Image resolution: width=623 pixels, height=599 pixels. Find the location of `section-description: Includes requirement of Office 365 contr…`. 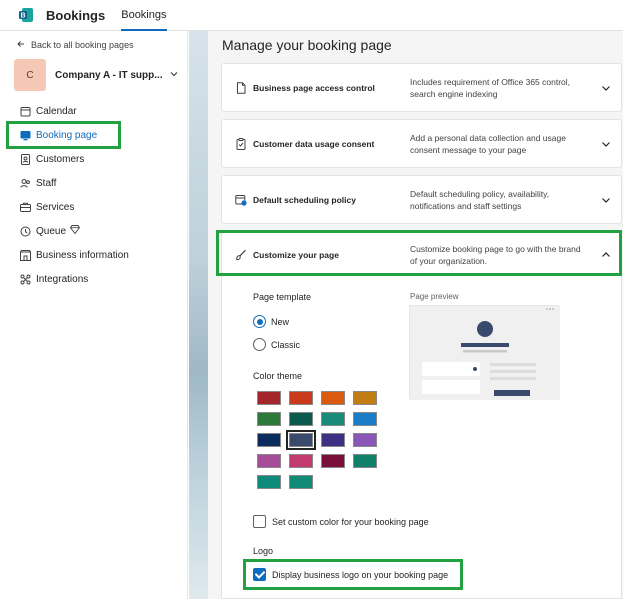

section-description: Includes requirement of Office 365 contr… is located at coordinates (490, 87).